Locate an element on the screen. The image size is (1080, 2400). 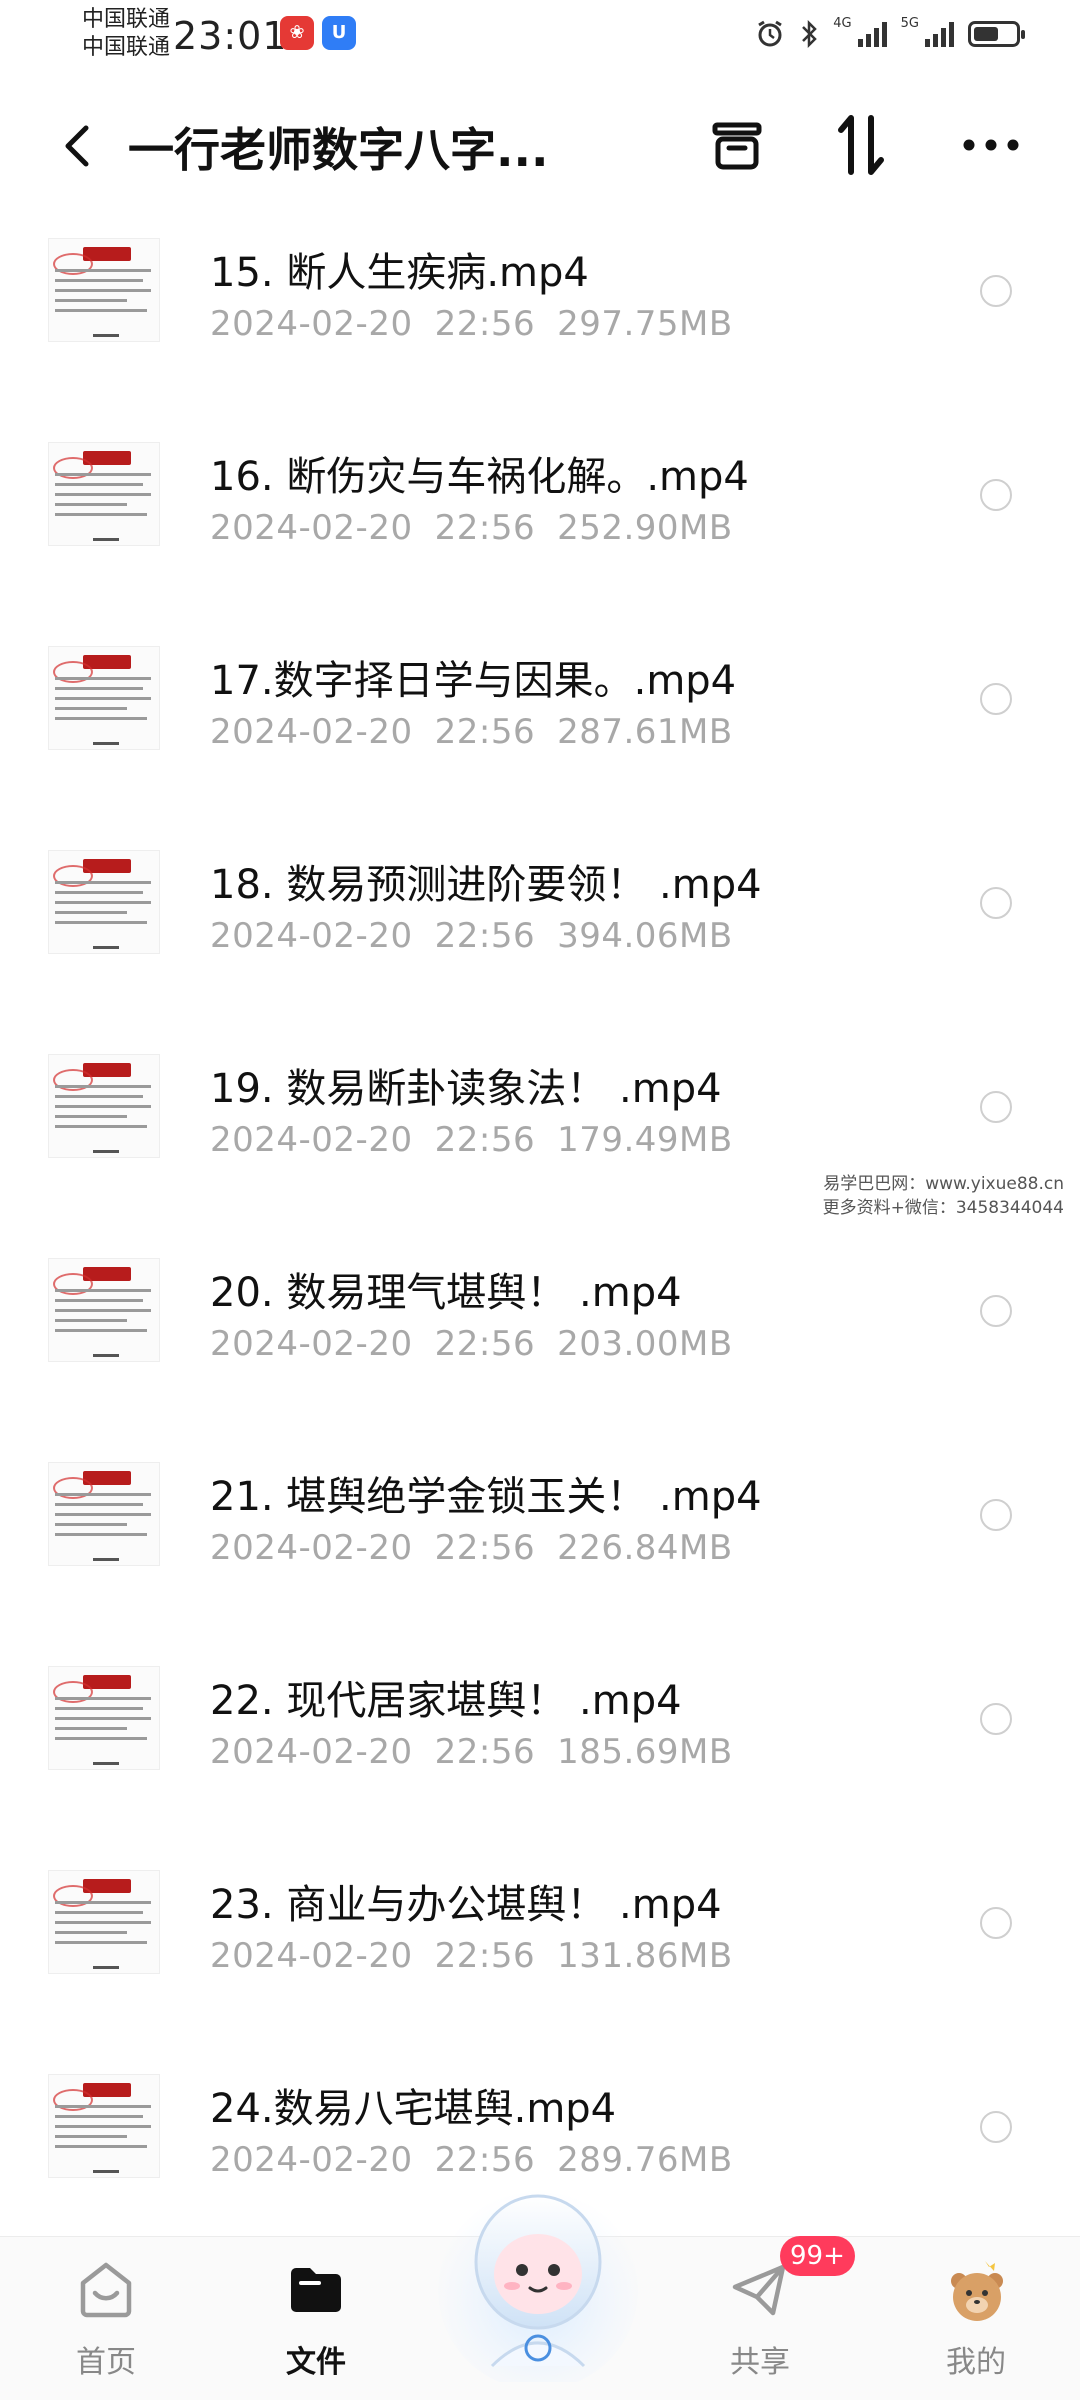
file-meta: 2024-02-20 22:56 179.49MB is located at coordinates (482, 1140).